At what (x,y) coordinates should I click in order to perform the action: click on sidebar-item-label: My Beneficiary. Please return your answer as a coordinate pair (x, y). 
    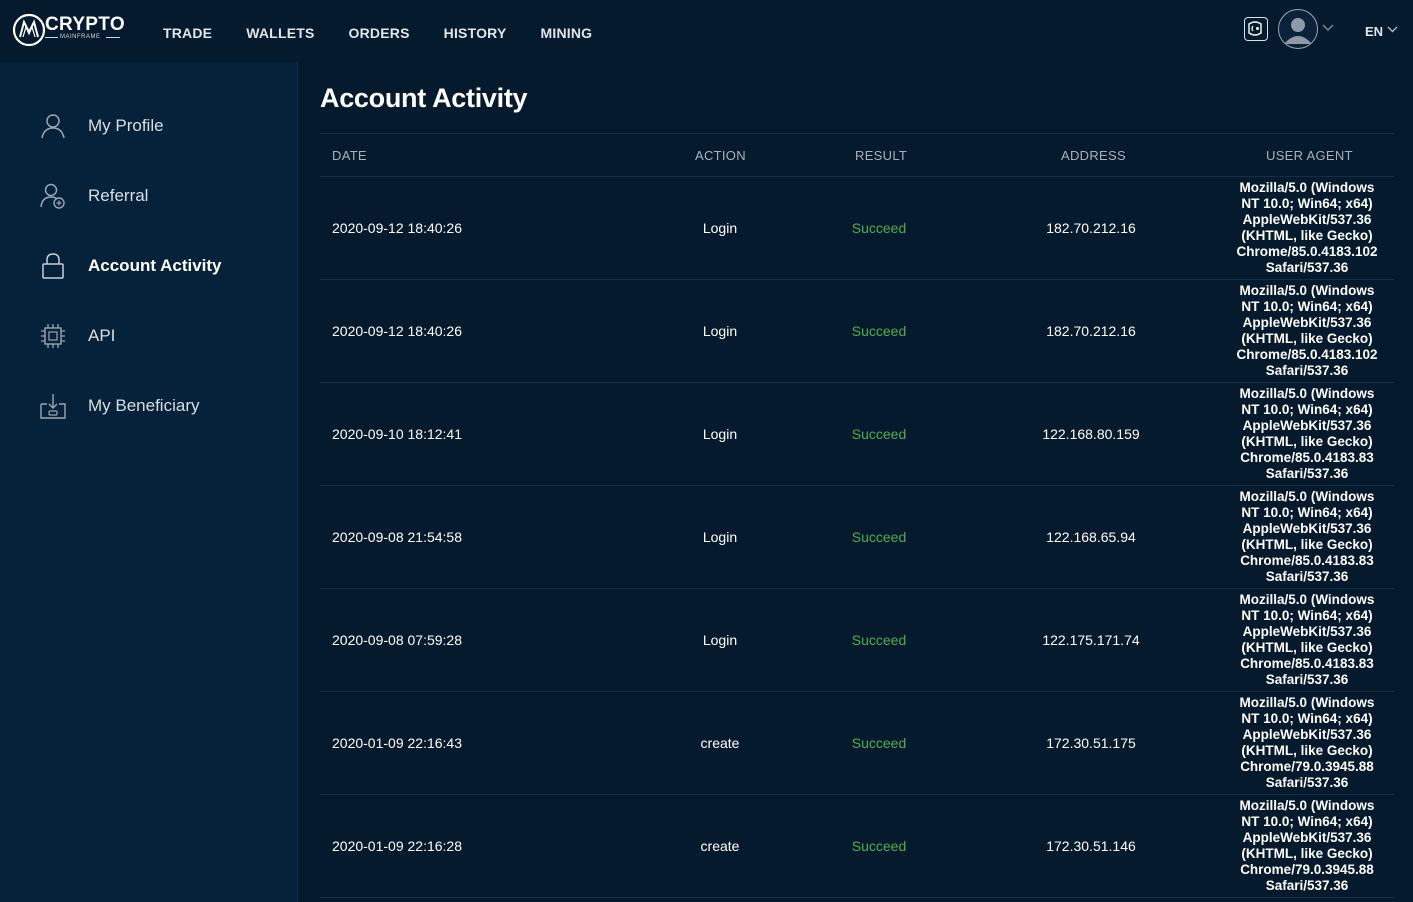
    Looking at the image, I should click on (144, 405).